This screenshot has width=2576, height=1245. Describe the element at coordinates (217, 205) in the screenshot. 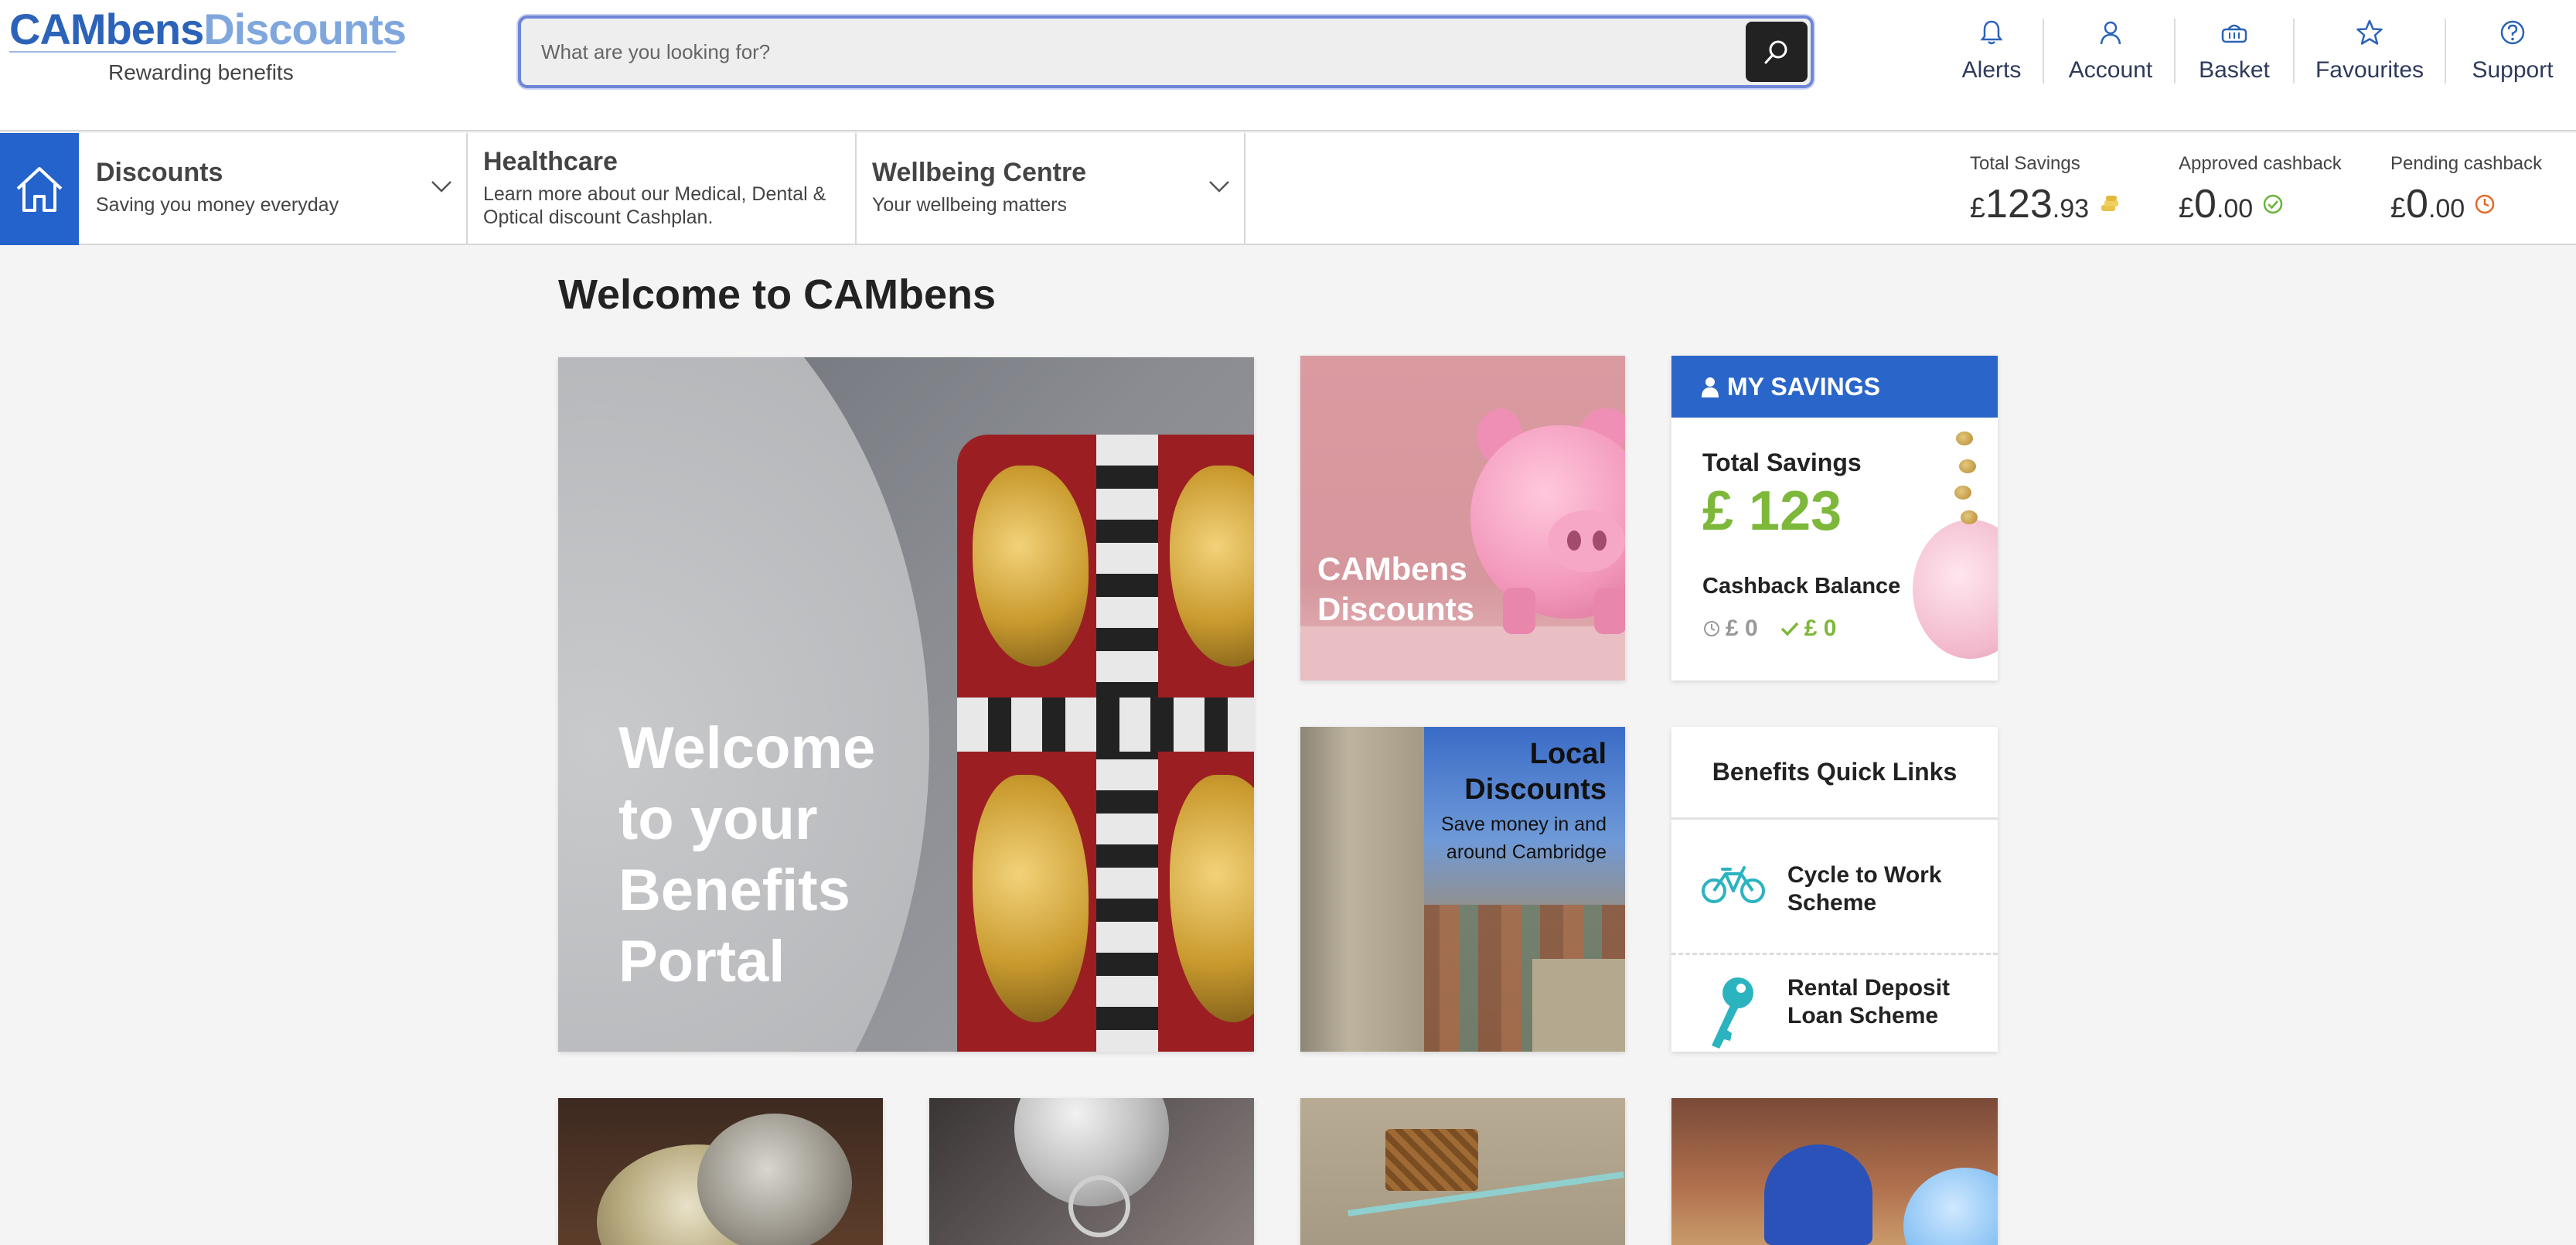

I see `menu-discounts-subtitle: Saving you money everyday` at that location.